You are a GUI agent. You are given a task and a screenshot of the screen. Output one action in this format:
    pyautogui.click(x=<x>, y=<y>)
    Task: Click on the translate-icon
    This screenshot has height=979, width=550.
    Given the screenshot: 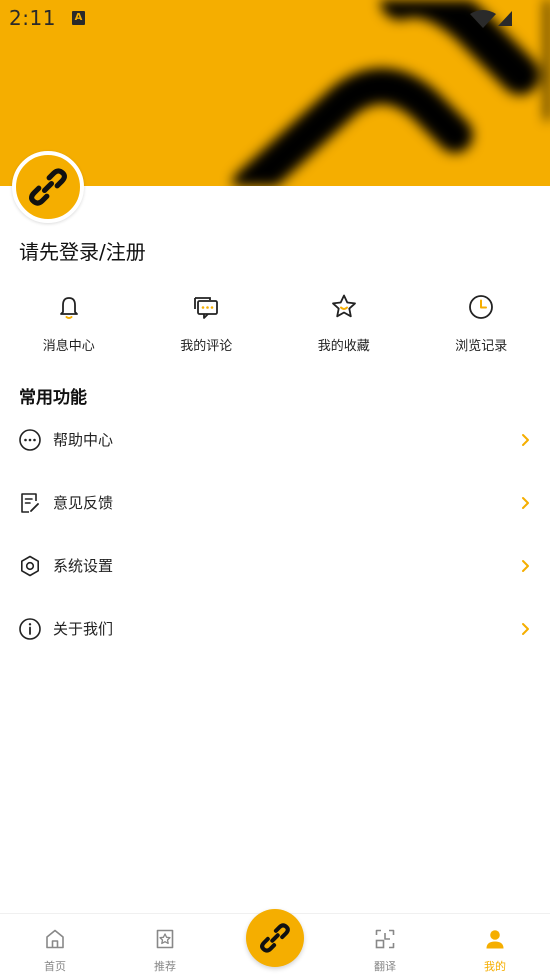 What is the action you would take?
    pyautogui.click(x=385, y=939)
    